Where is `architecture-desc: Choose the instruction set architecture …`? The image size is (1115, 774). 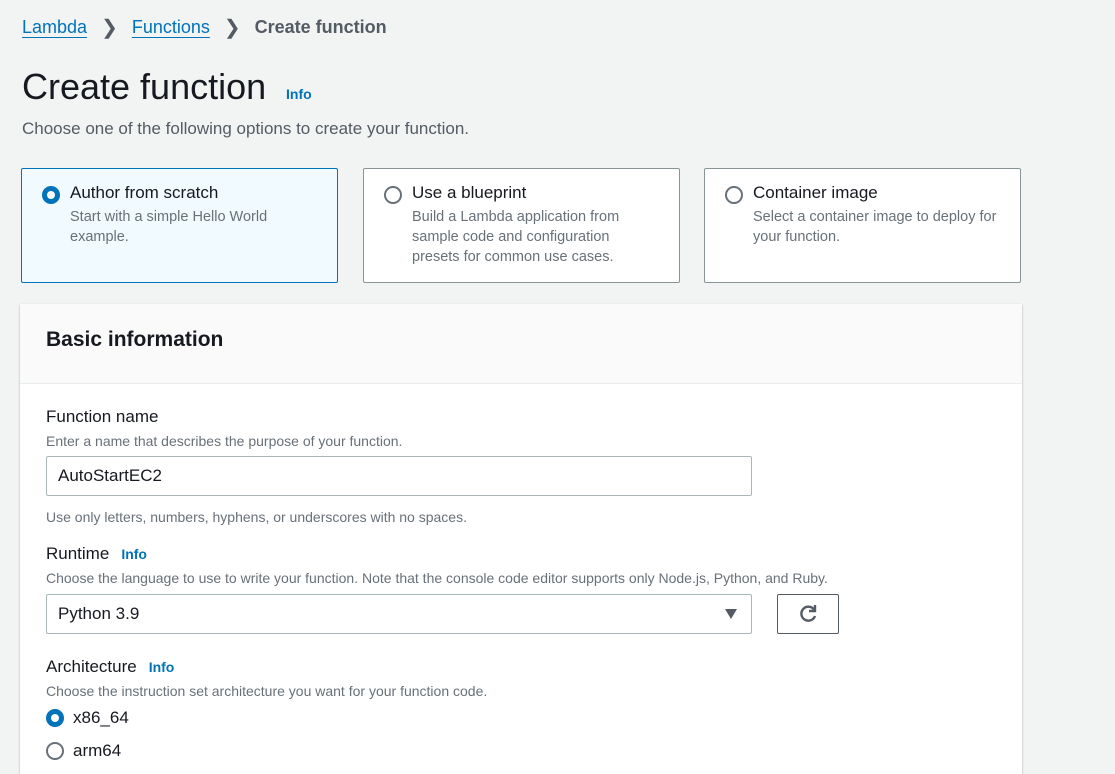
architecture-desc: Choose the instruction set architecture … is located at coordinates (267, 691).